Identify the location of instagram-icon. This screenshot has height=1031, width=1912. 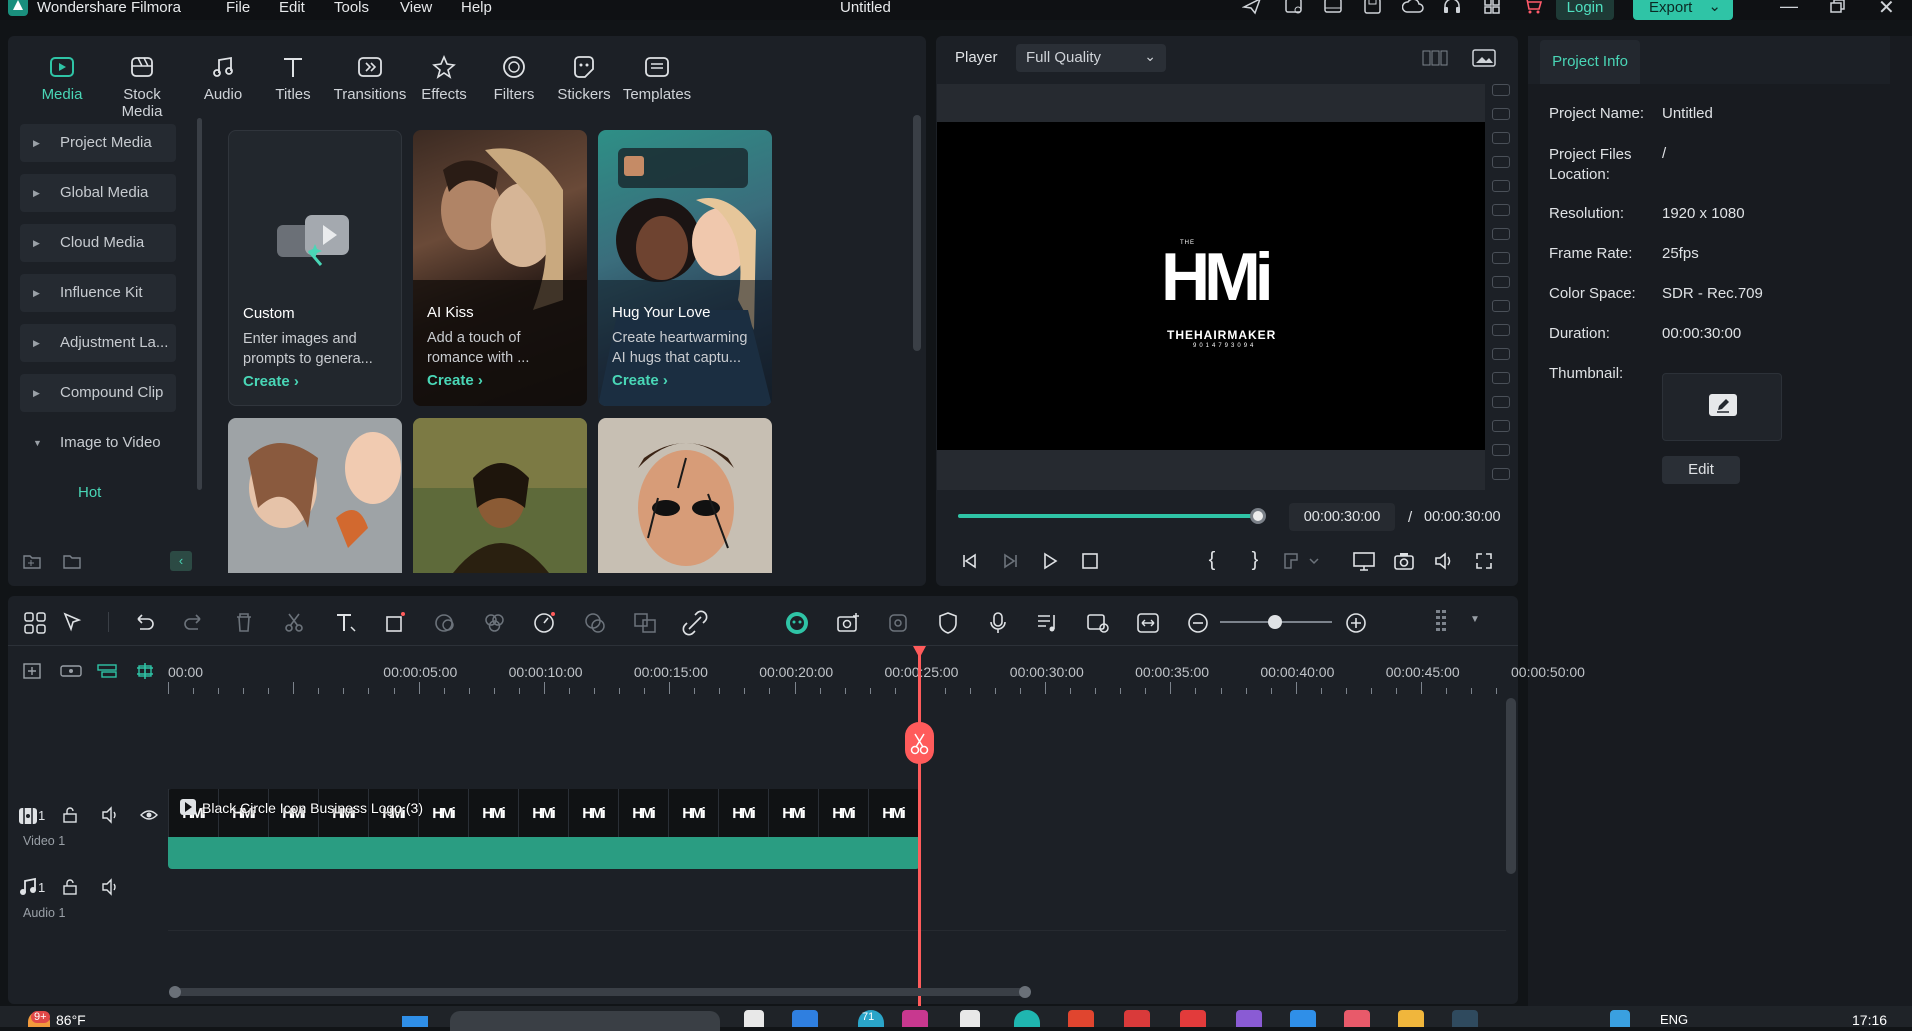
(915, 1018).